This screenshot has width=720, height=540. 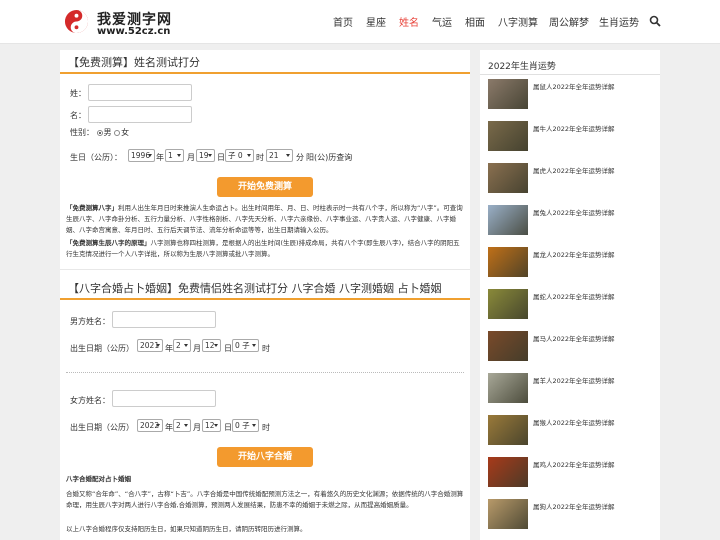 I want to click on birth-day-select: 19, so click(x=205, y=155).